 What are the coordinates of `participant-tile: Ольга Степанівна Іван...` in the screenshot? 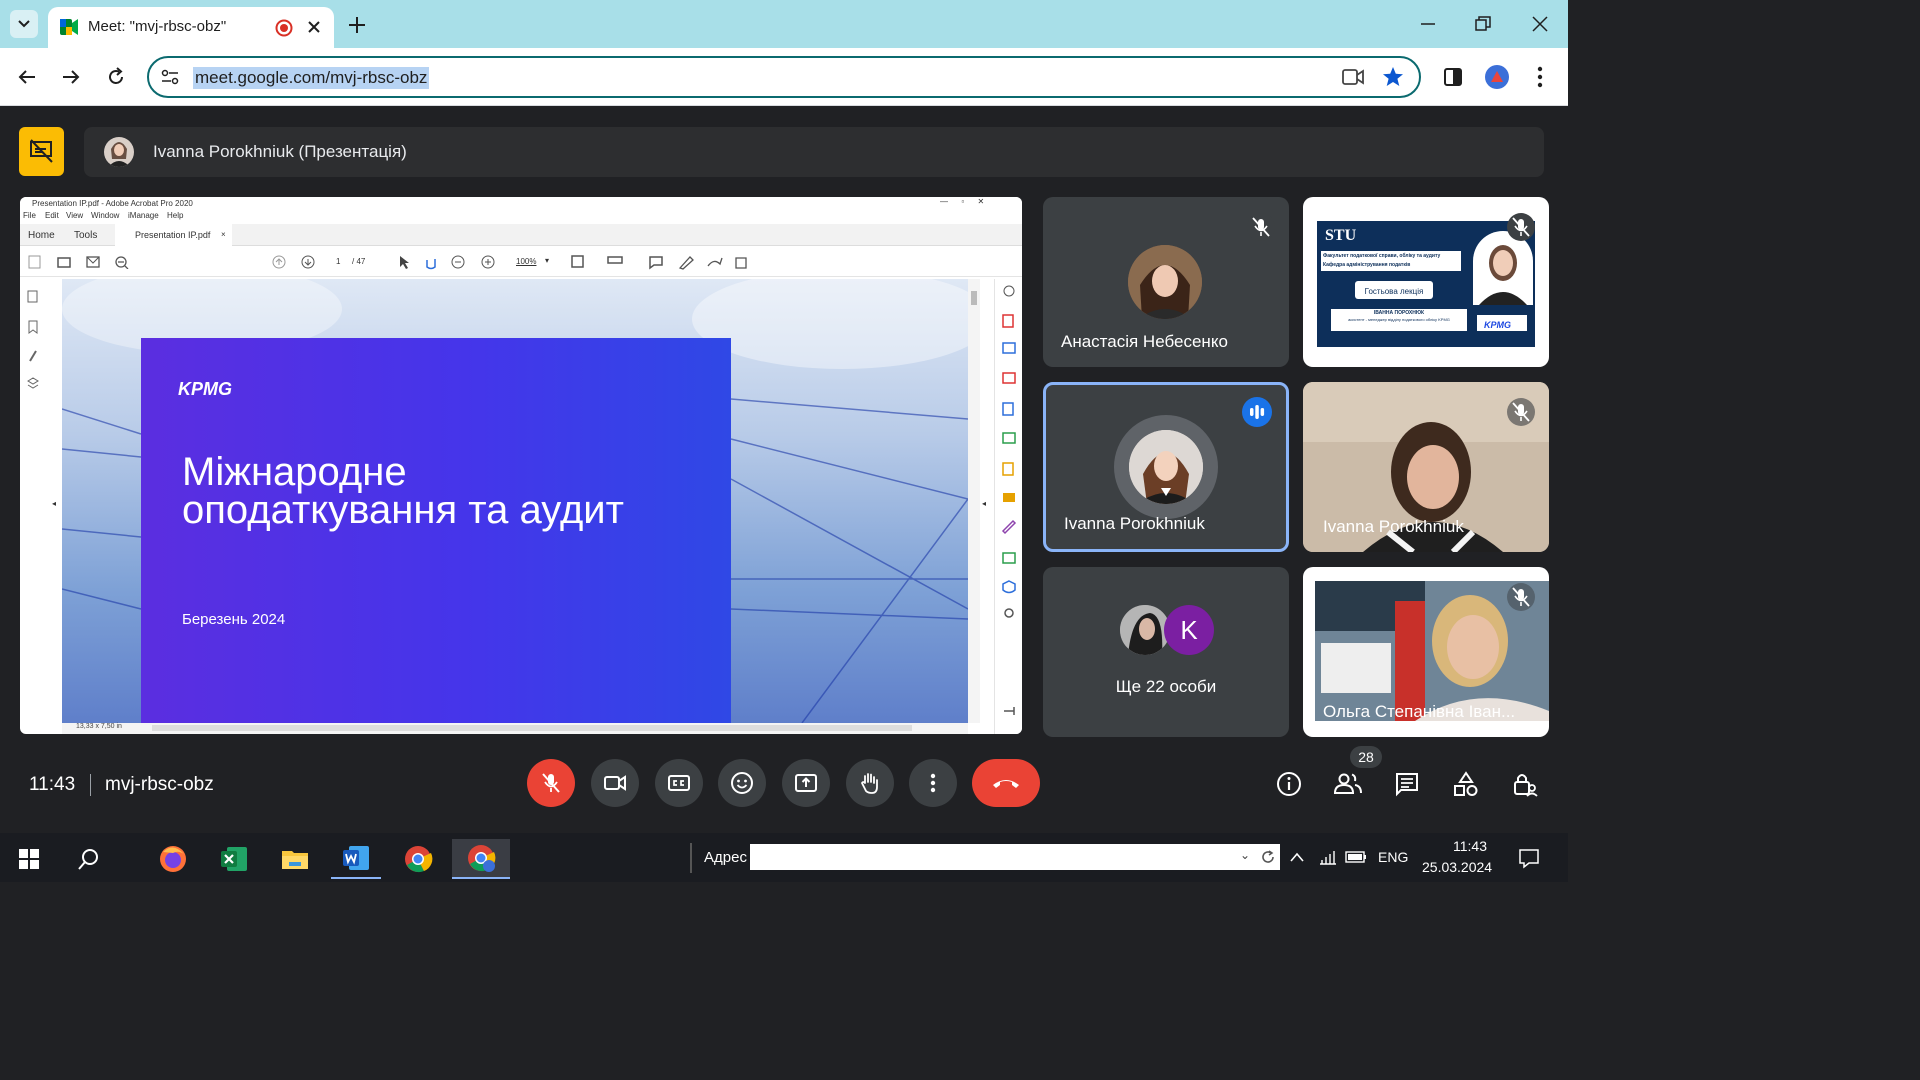 It's located at (1426, 652).